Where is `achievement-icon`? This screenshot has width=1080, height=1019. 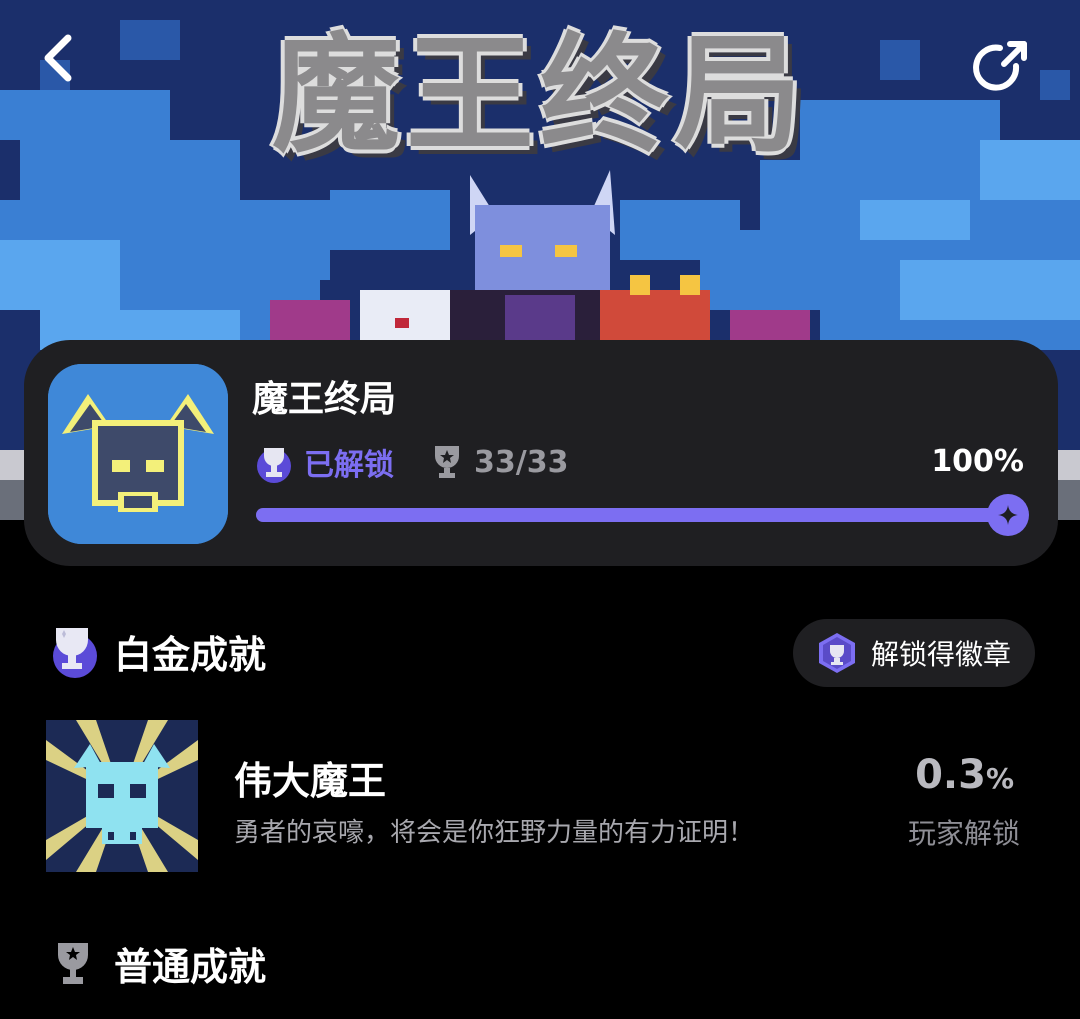 achievement-icon is located at coordinates (122, 796).